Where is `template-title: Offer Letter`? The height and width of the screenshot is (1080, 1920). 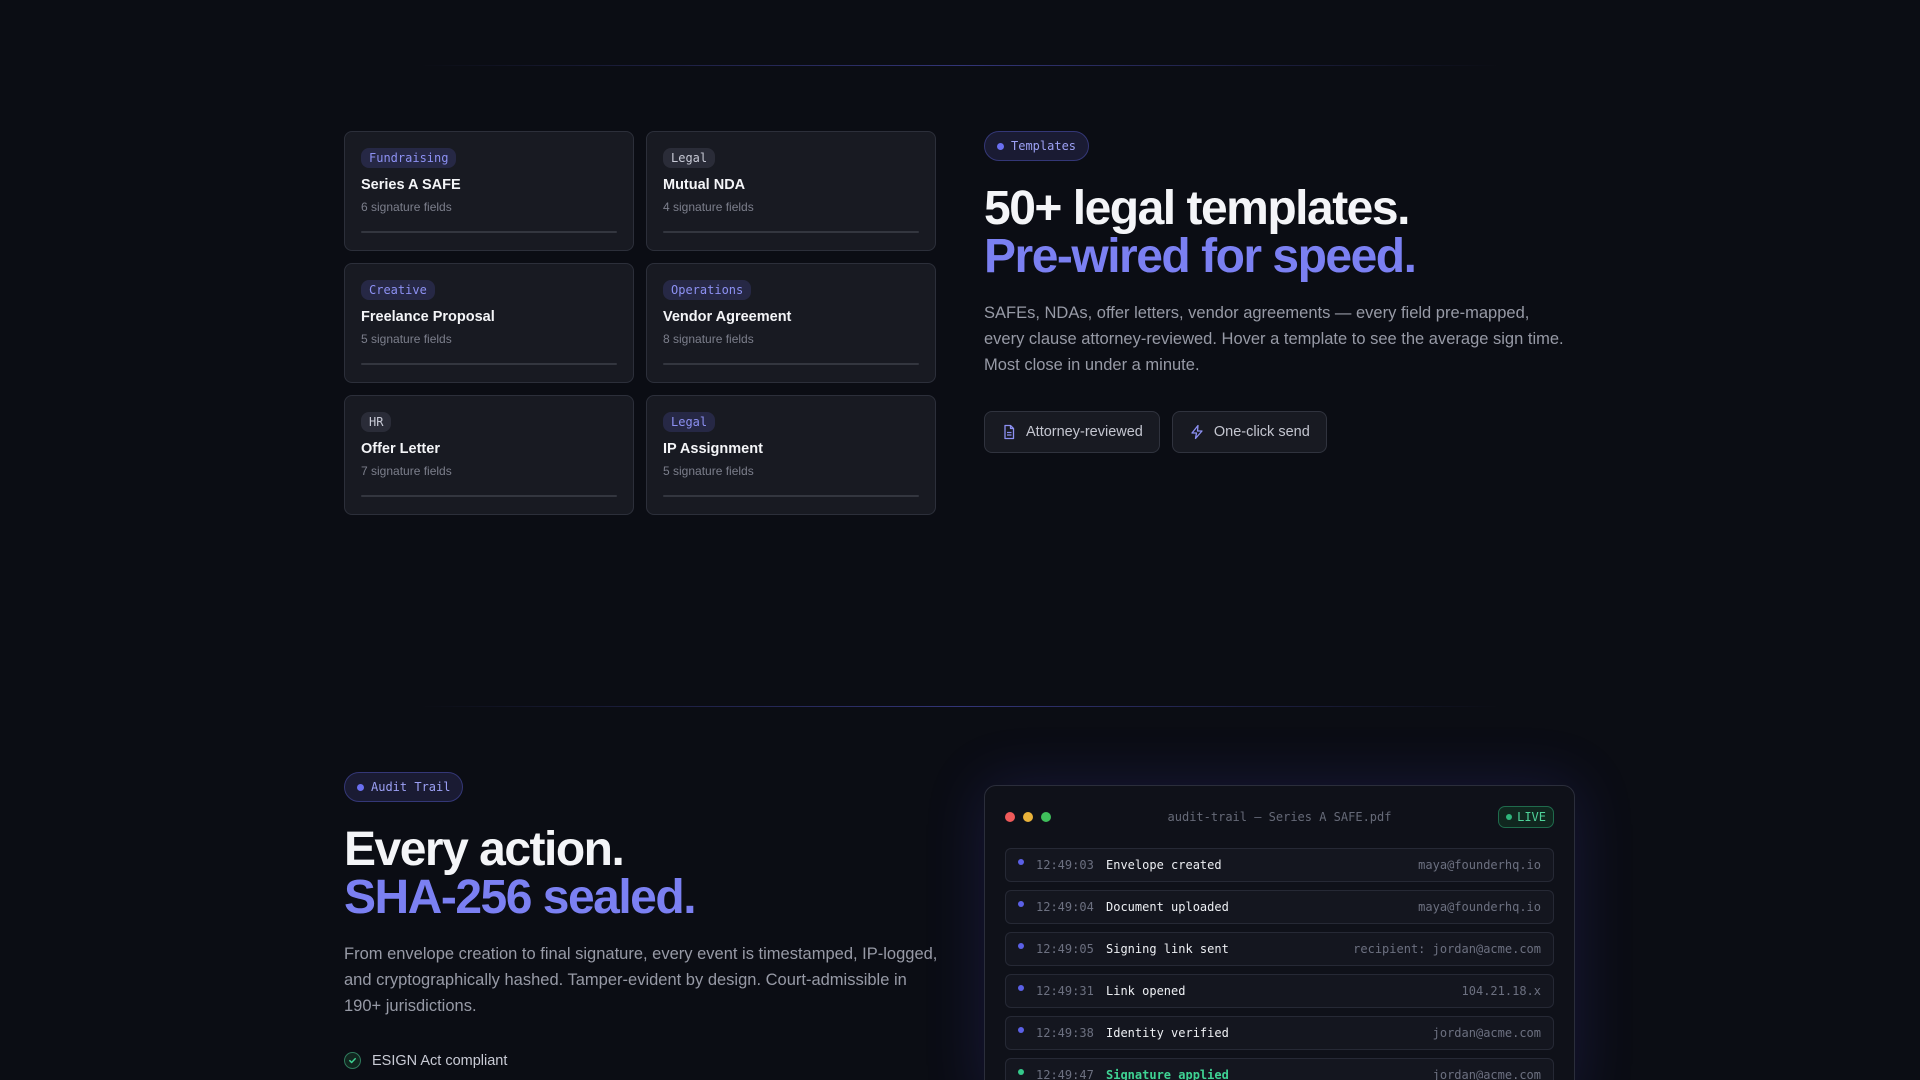
template-title: Offer Letter is located at coordinates (400, 449).